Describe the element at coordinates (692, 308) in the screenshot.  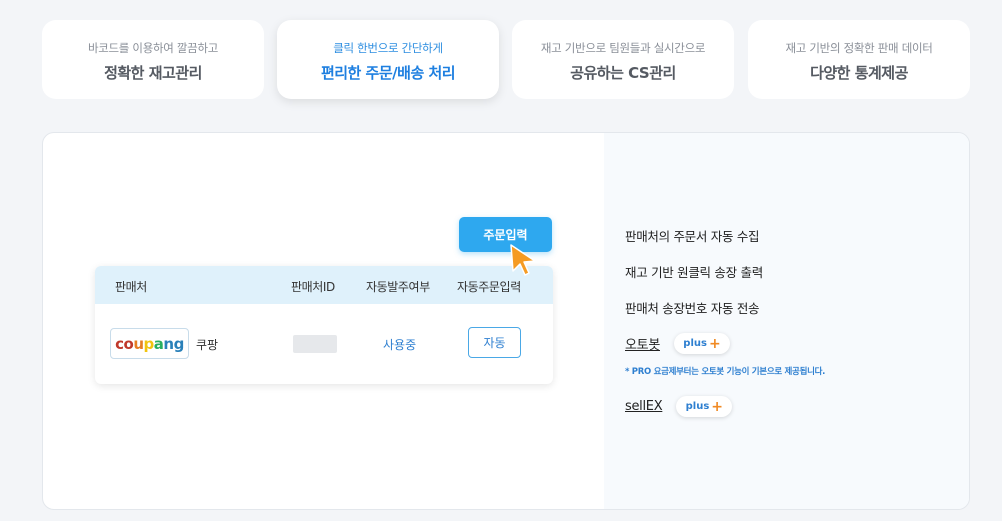
I see `feature-item: 판매처 송장번호 자동 전송` at that location.